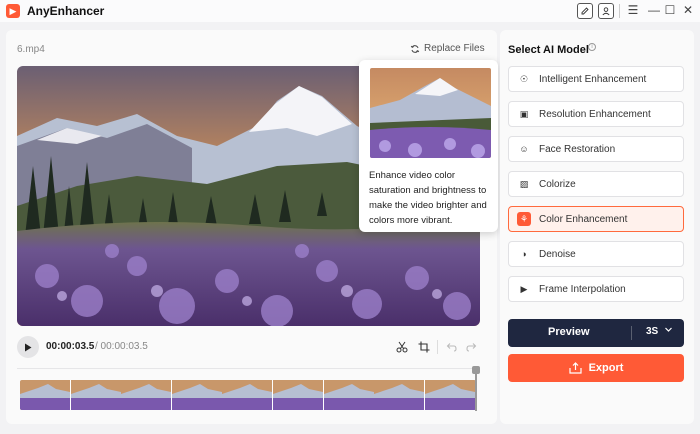 The image size is (700, 434). I want to click on app-title: AnyEnhancer, so click(66, 11).